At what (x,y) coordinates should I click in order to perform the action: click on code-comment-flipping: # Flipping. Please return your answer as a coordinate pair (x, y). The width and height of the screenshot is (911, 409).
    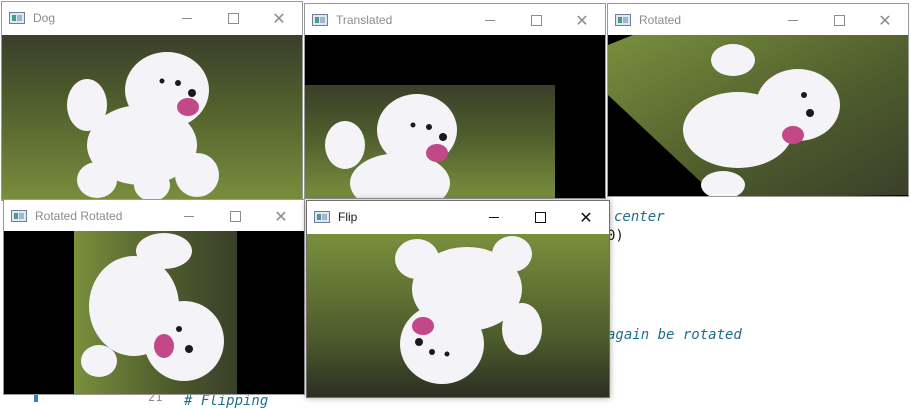
    Looking at the image, I should click on (226, 401).